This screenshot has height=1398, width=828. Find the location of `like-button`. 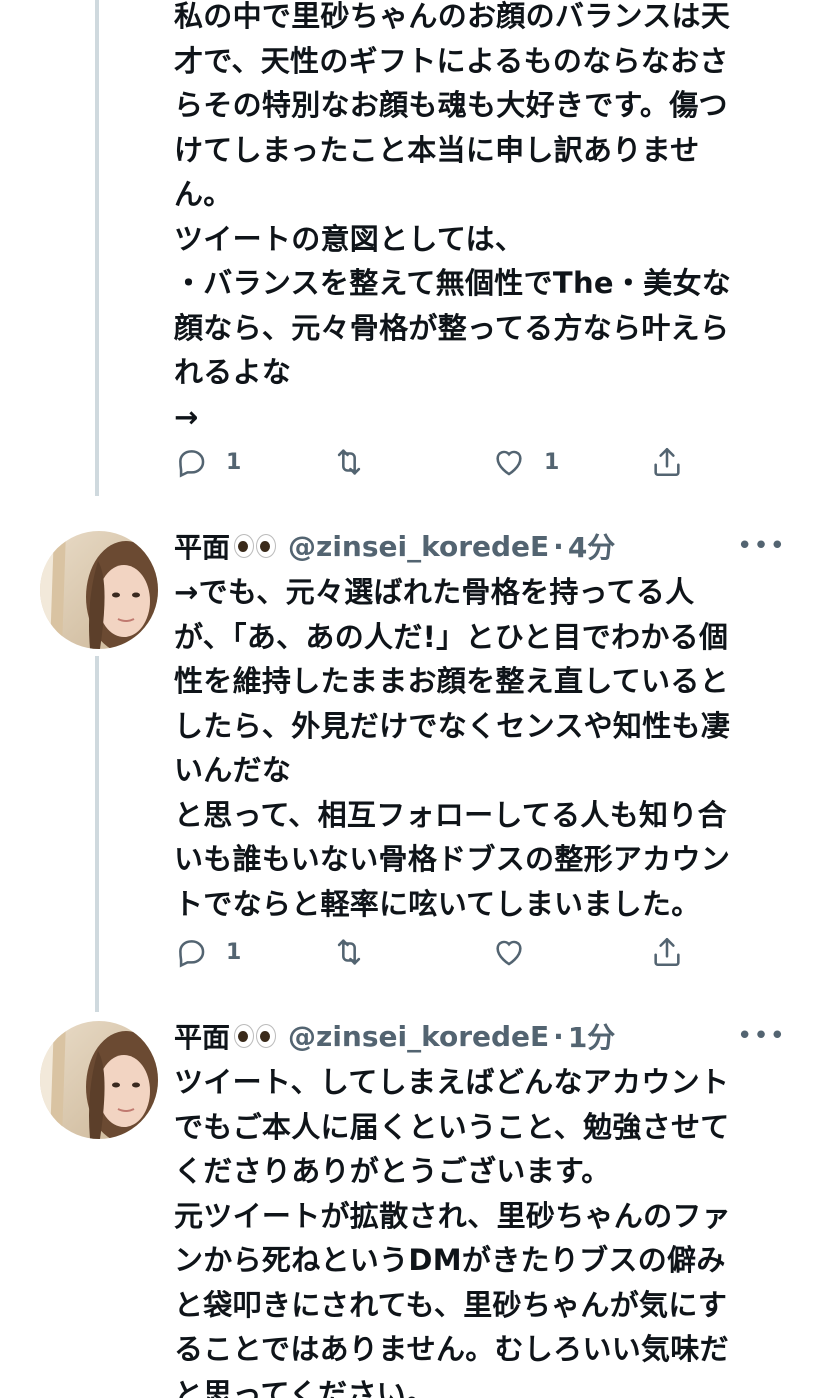

like-button is located at coordinates (518, 952).